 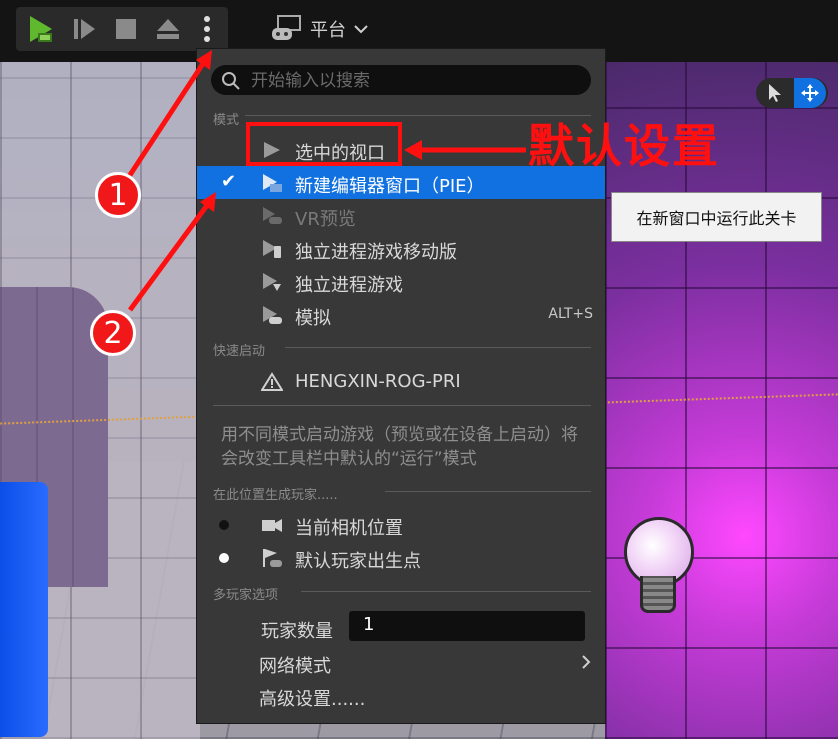 What do you see at coordinates (113, 333) in the screenshot?
I see `annotation-badge-2: 2` at bounding box center [113, 333].